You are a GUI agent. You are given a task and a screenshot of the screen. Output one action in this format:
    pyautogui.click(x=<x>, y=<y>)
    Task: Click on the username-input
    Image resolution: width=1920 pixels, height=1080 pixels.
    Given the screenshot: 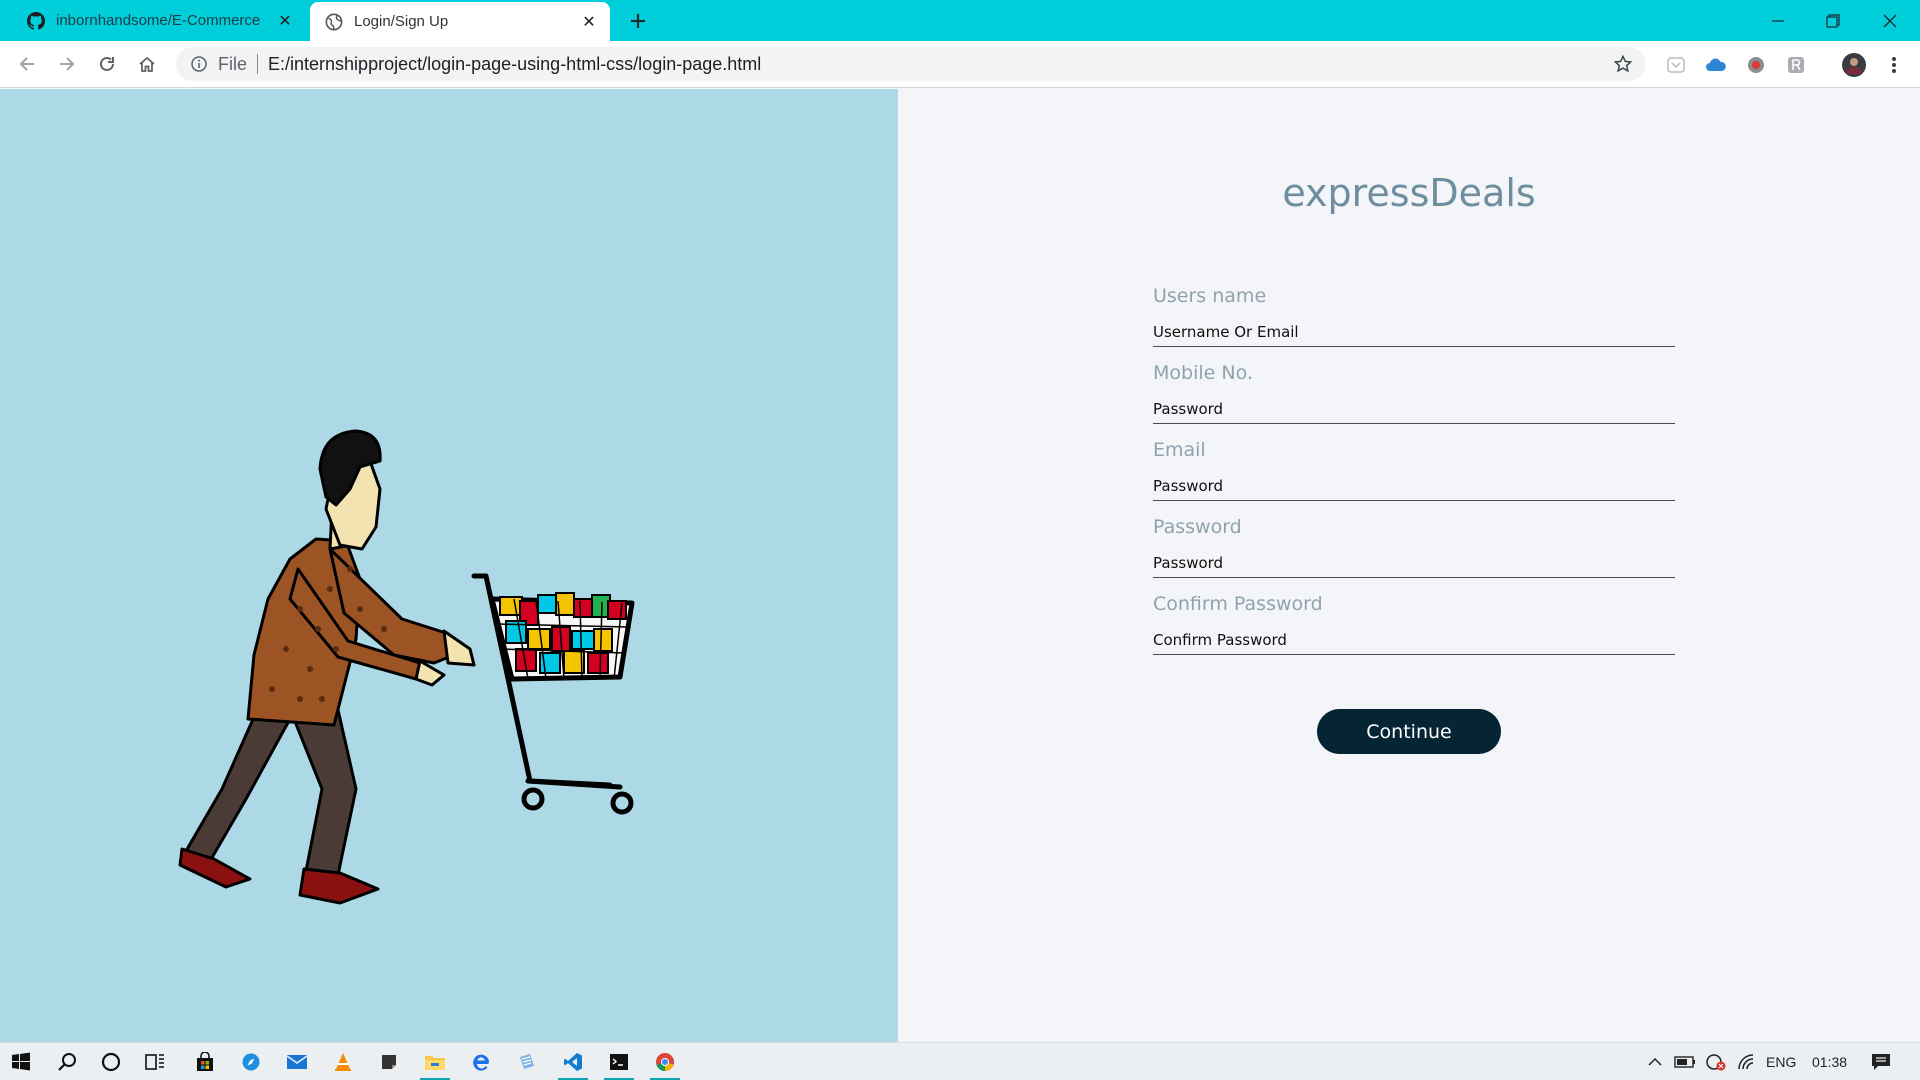 What is the action you would take?
    pyautogui.click(x=1414, y=332)
    